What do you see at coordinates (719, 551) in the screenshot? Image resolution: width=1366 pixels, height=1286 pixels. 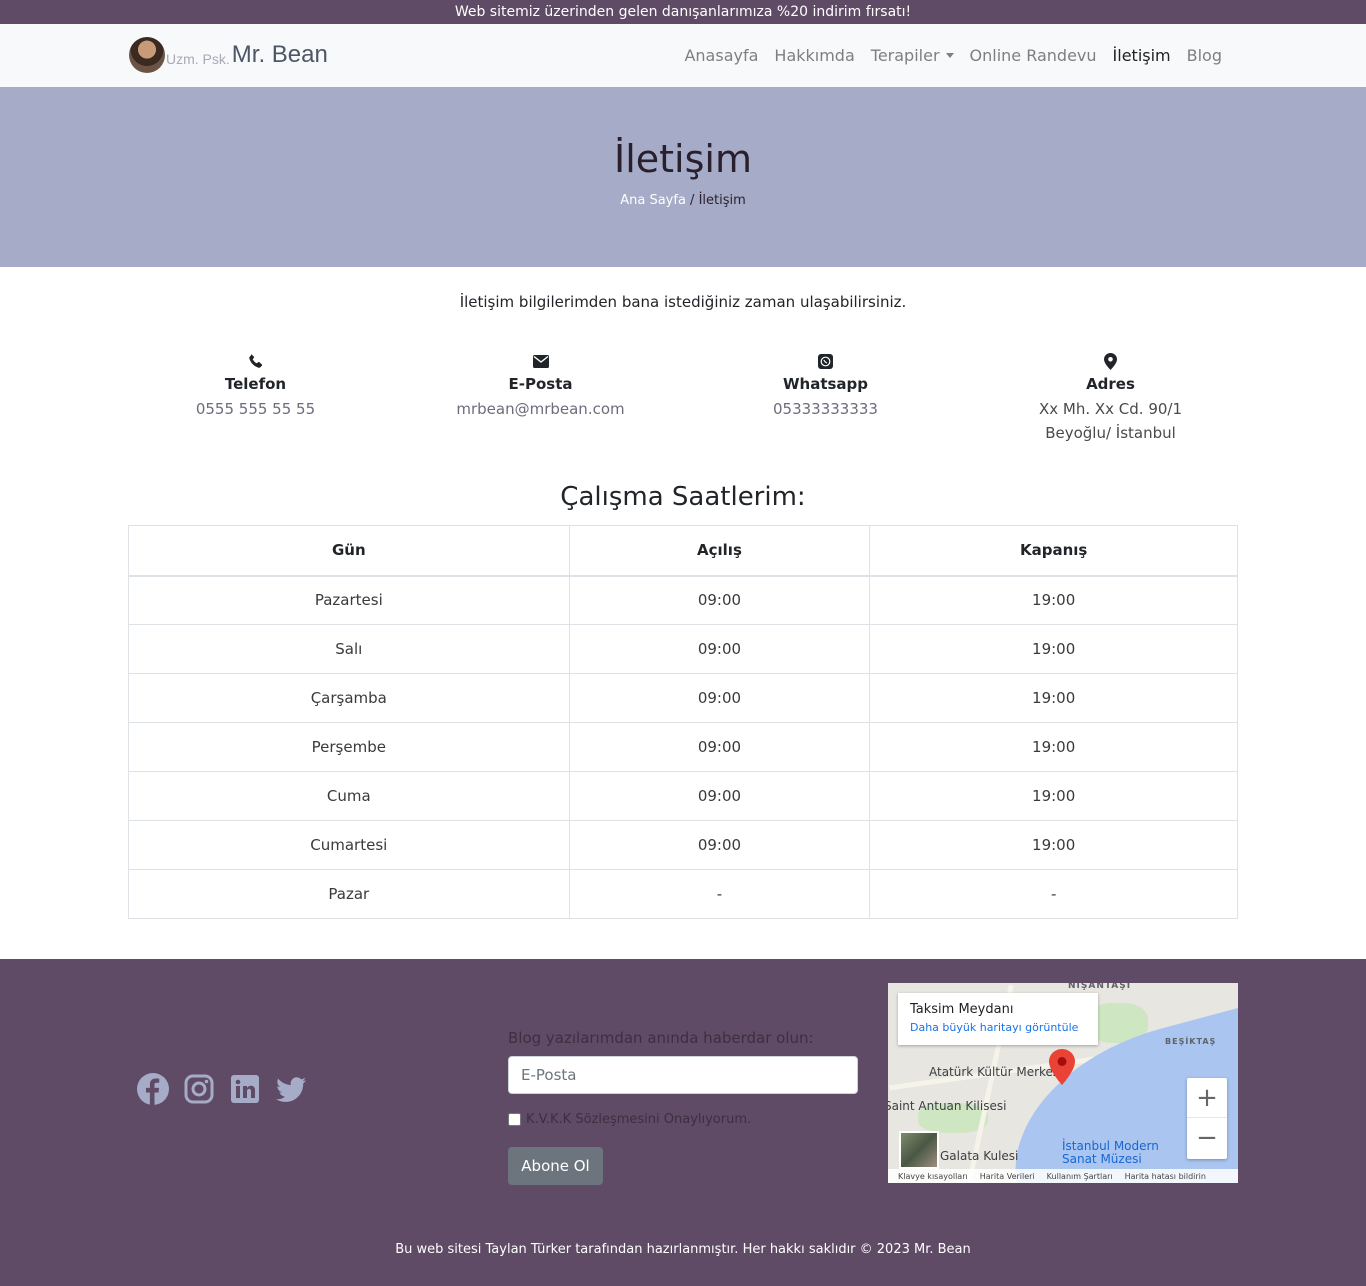 I see `column-header-open: Açılış` at bounding box center [719, 551].